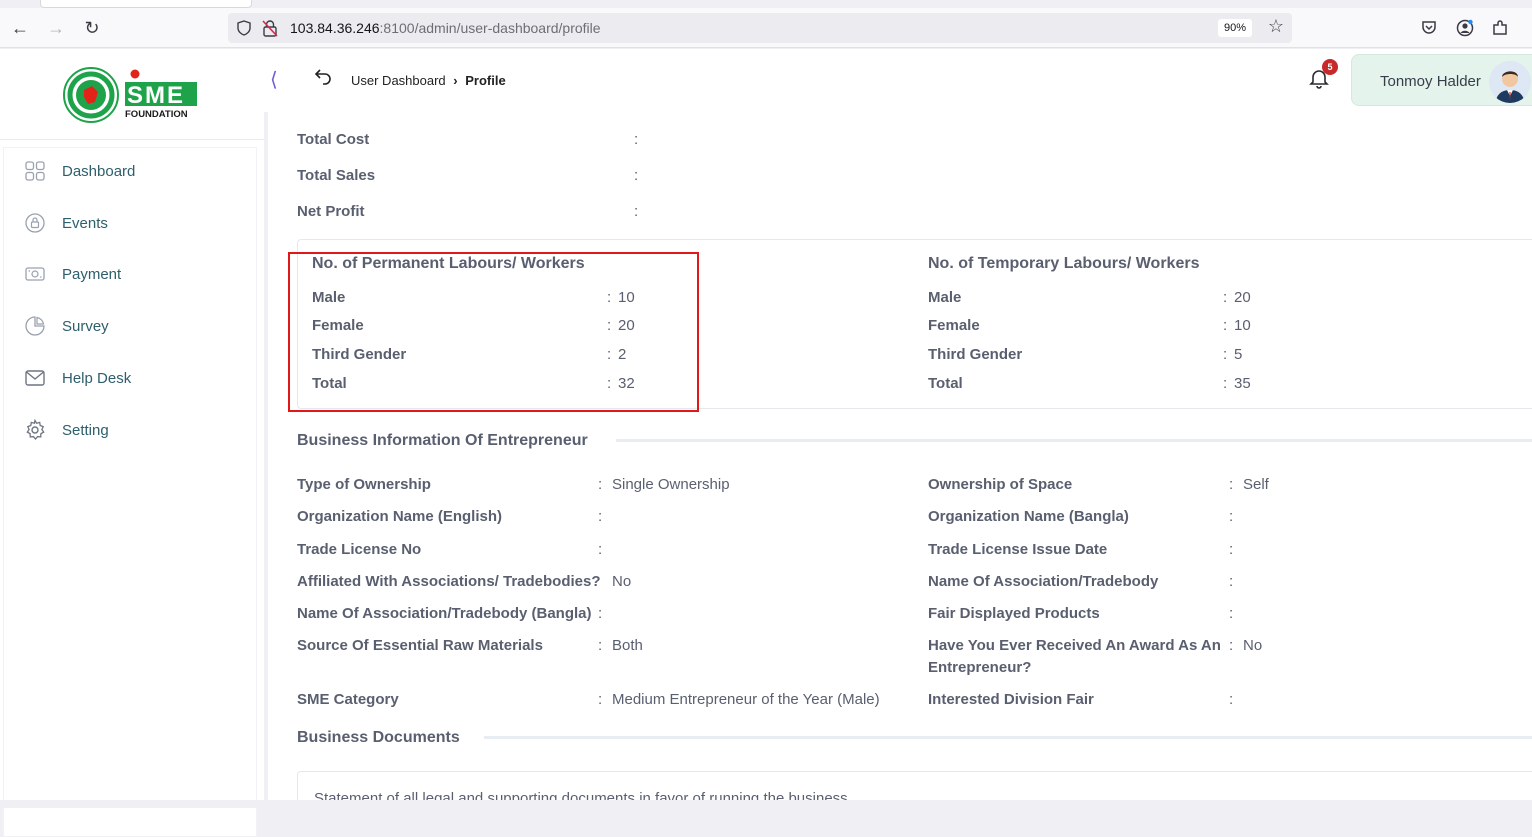 This screenshot has height=837, width=1532. What do you see at coordinates (1500, 28) in the screenshot?
I see `extensions-icon` at bounding box center [1500, 28].